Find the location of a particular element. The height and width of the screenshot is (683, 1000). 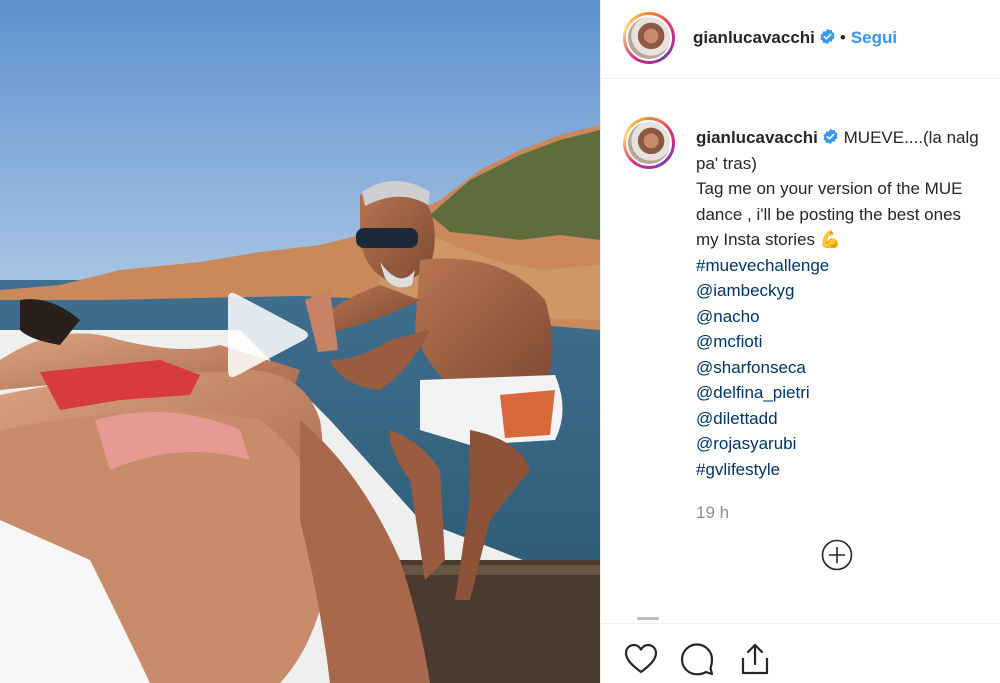

caption-text-line: dance , i'll be posting the best ones is located at coordinates (829, 214).